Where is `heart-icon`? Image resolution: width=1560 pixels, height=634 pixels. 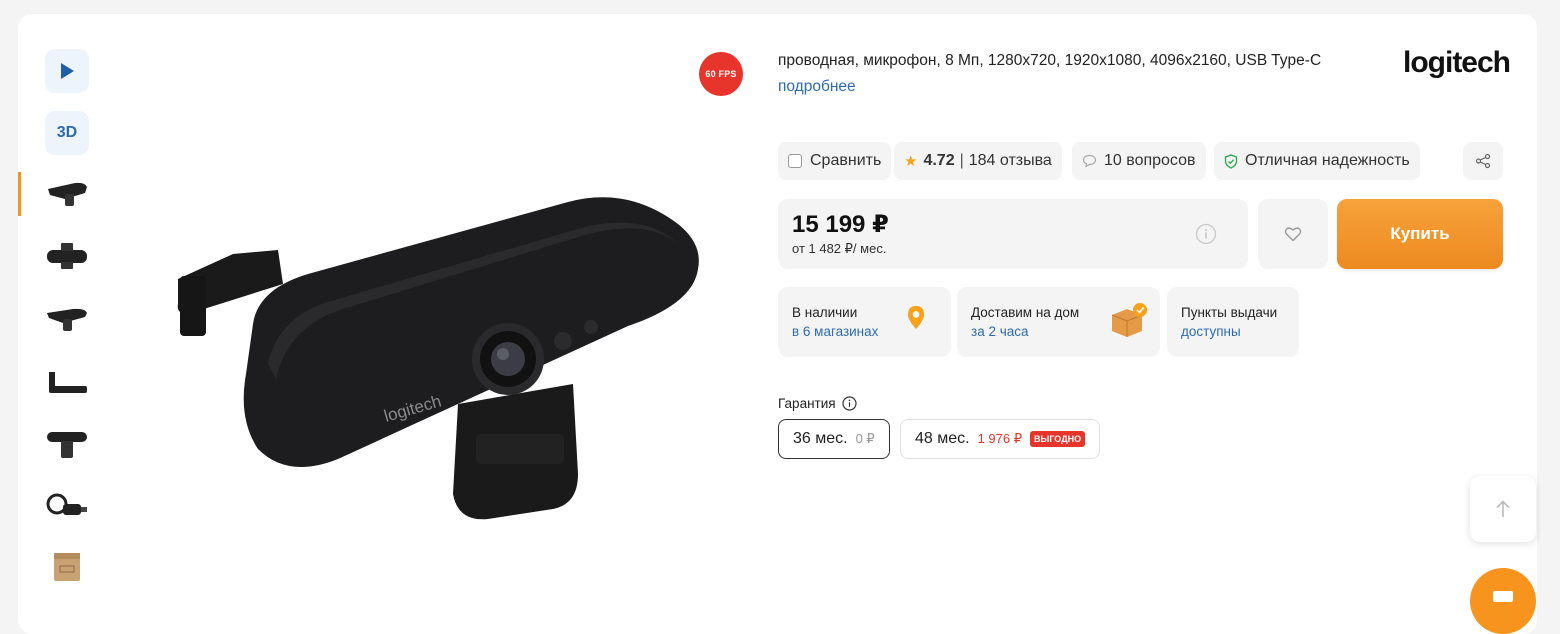
heart-icon is located at coordinates (1293, 234).